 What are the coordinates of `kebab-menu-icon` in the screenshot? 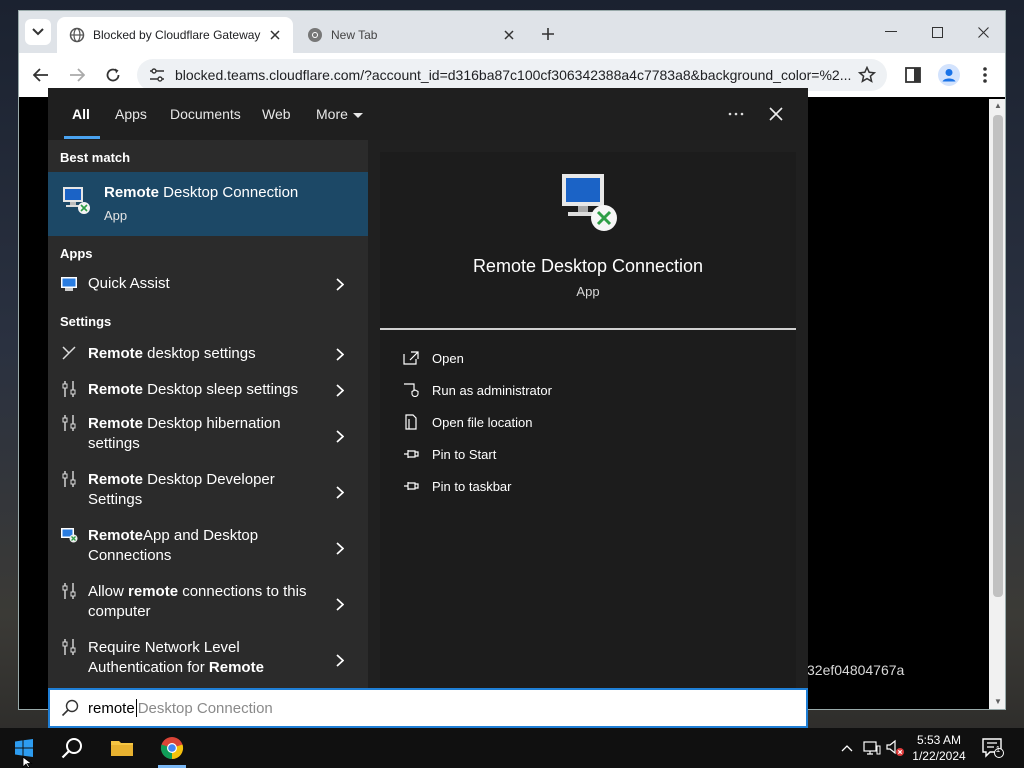 It's located at (985, 75).